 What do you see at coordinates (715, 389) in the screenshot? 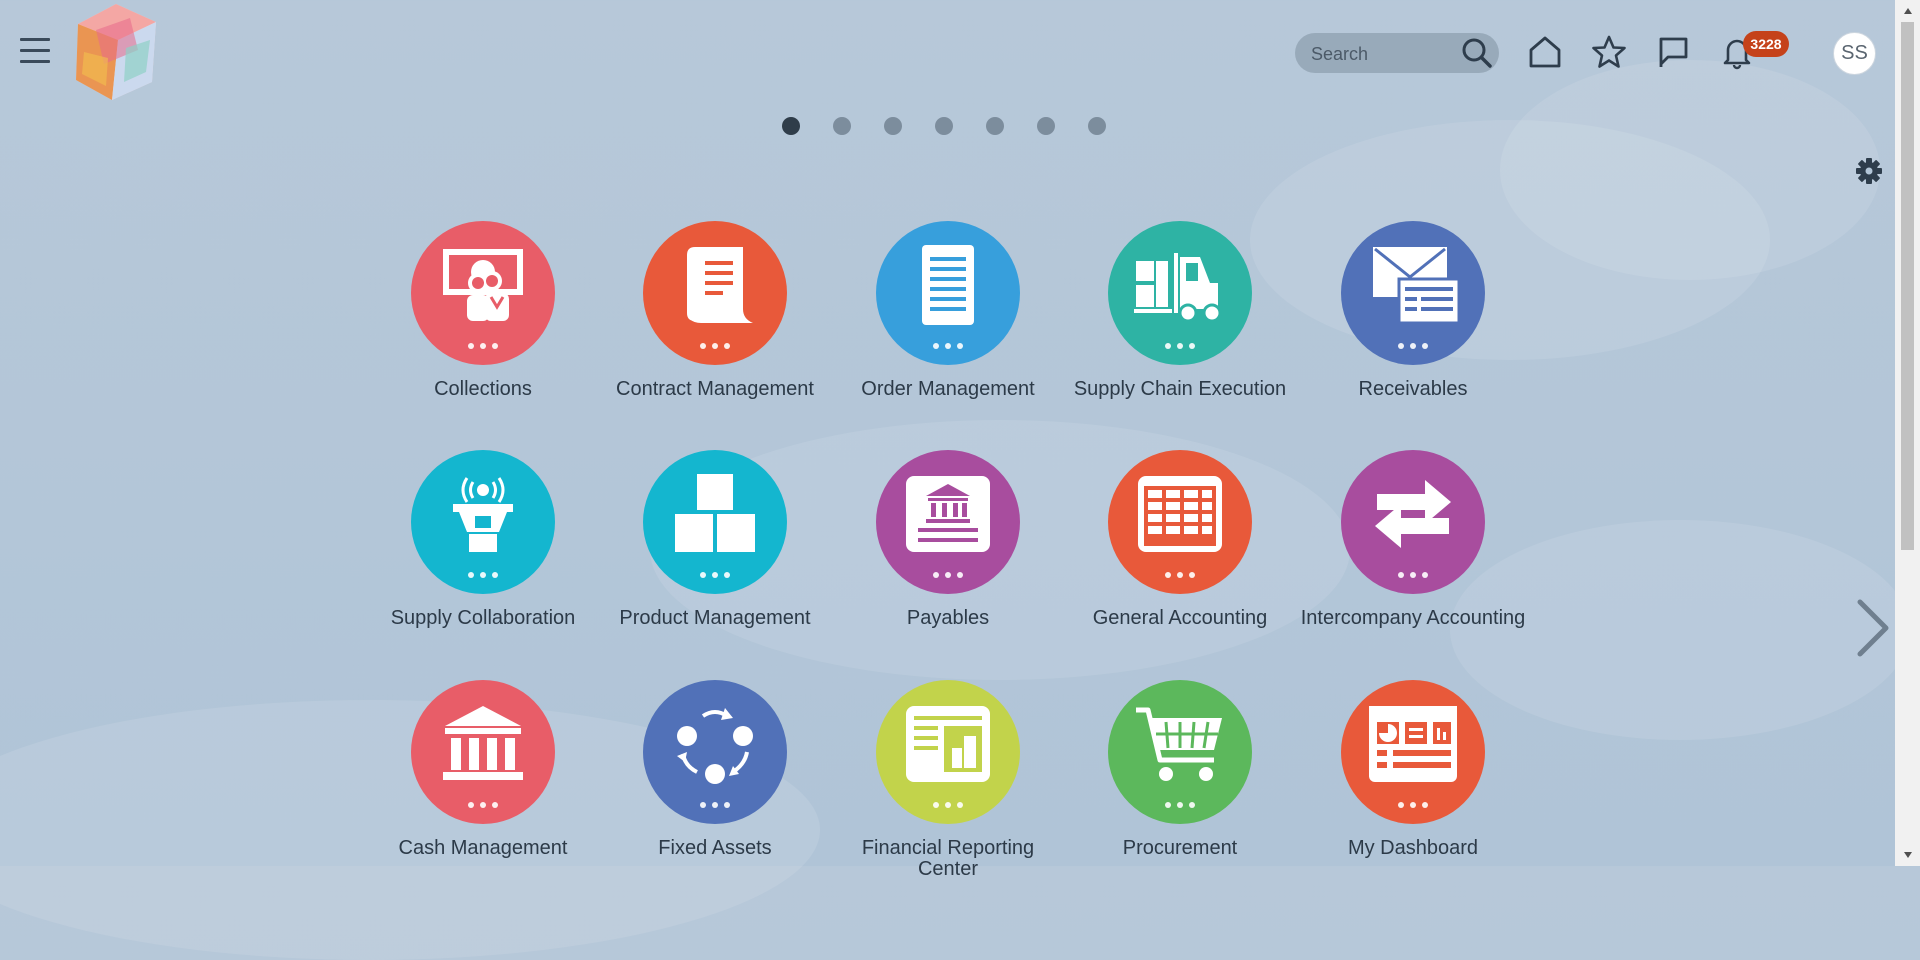
I see `tile-label: Contract Management` at bounding box center [715, 389].